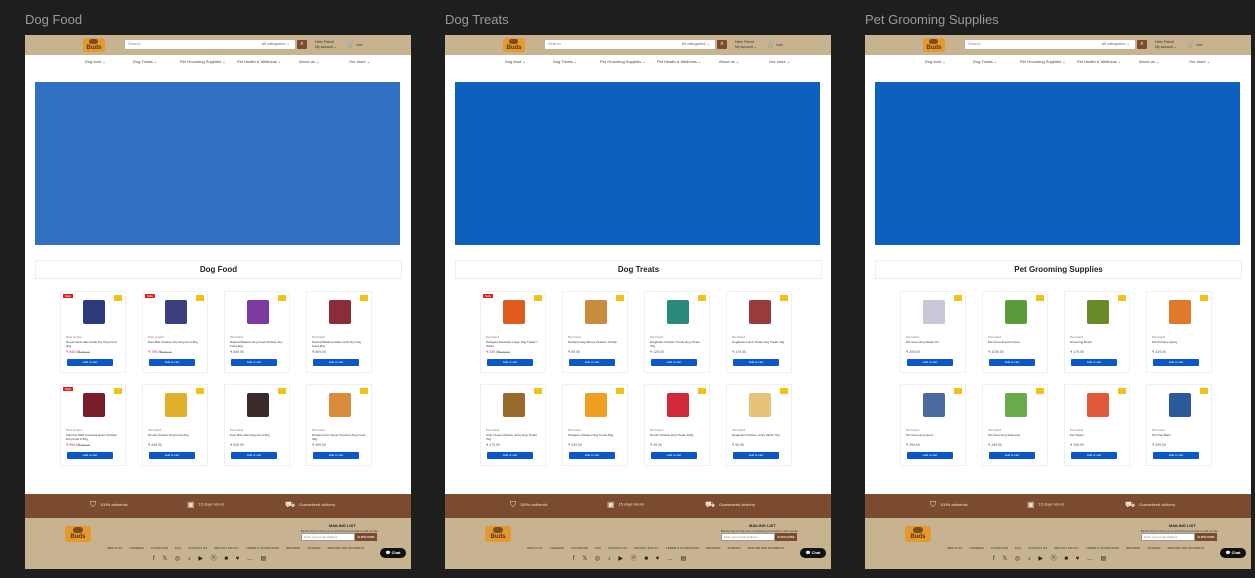 The image size is (1255, 578). What do you see at coordinates (1015, 342) in the screenshot?
I see `product-name: Pet Grooming Kit Green` at bounding box center [1015, 342].